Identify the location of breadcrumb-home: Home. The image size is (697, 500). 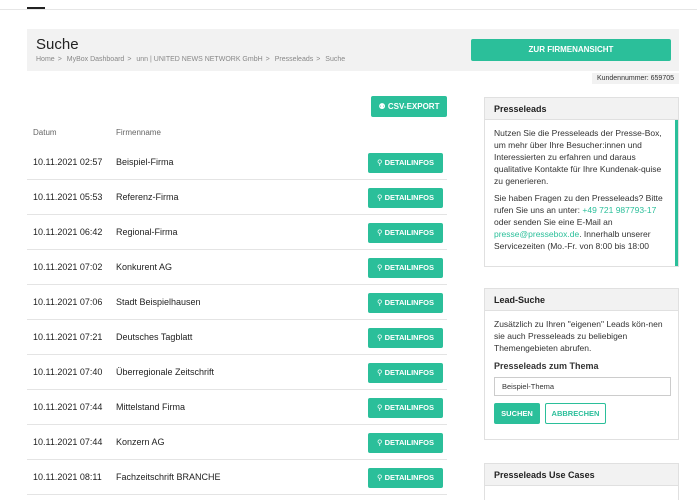
(45, 59).